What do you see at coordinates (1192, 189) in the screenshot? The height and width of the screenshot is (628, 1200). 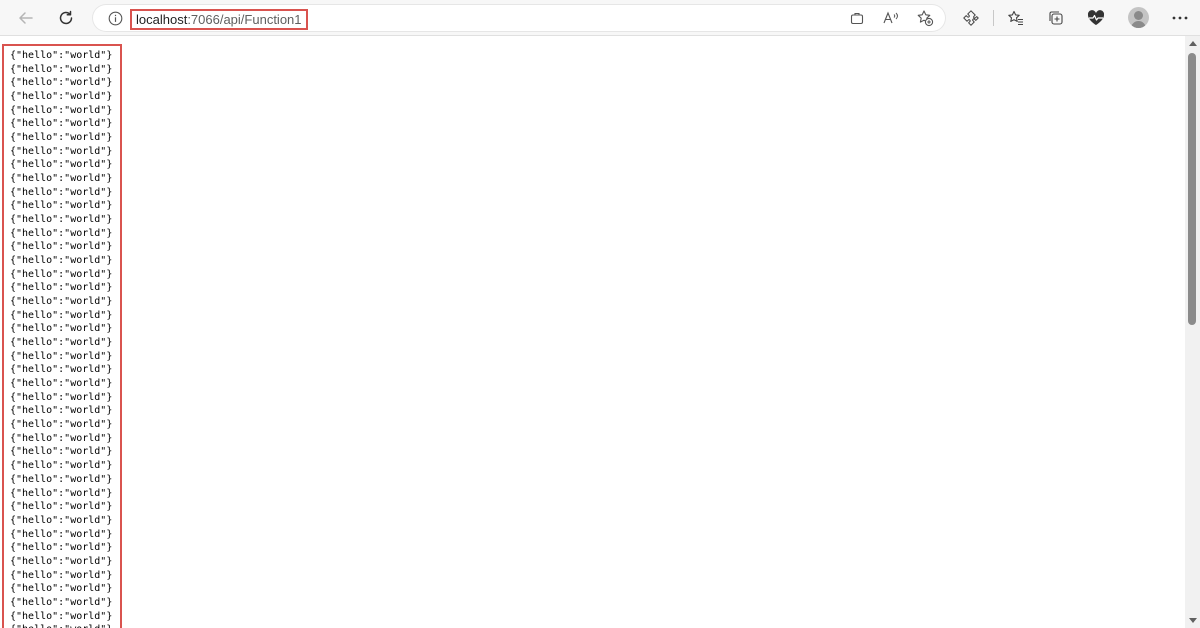 I see `scroll-thumb` at bounding box center [1192, 189].